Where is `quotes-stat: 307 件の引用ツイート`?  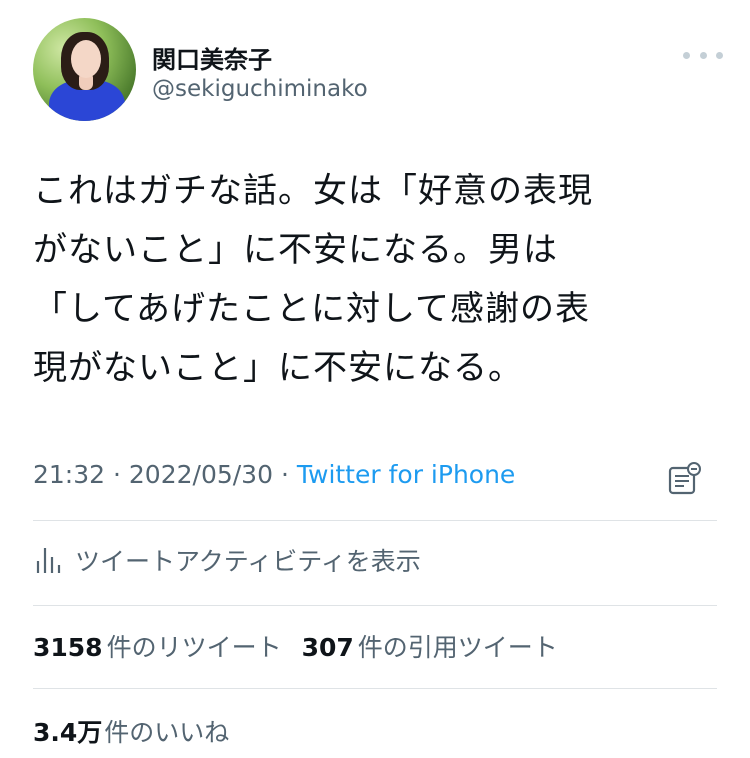
quotes-stat: 307 件の引用ツイート is located at coordinates (430, 646).